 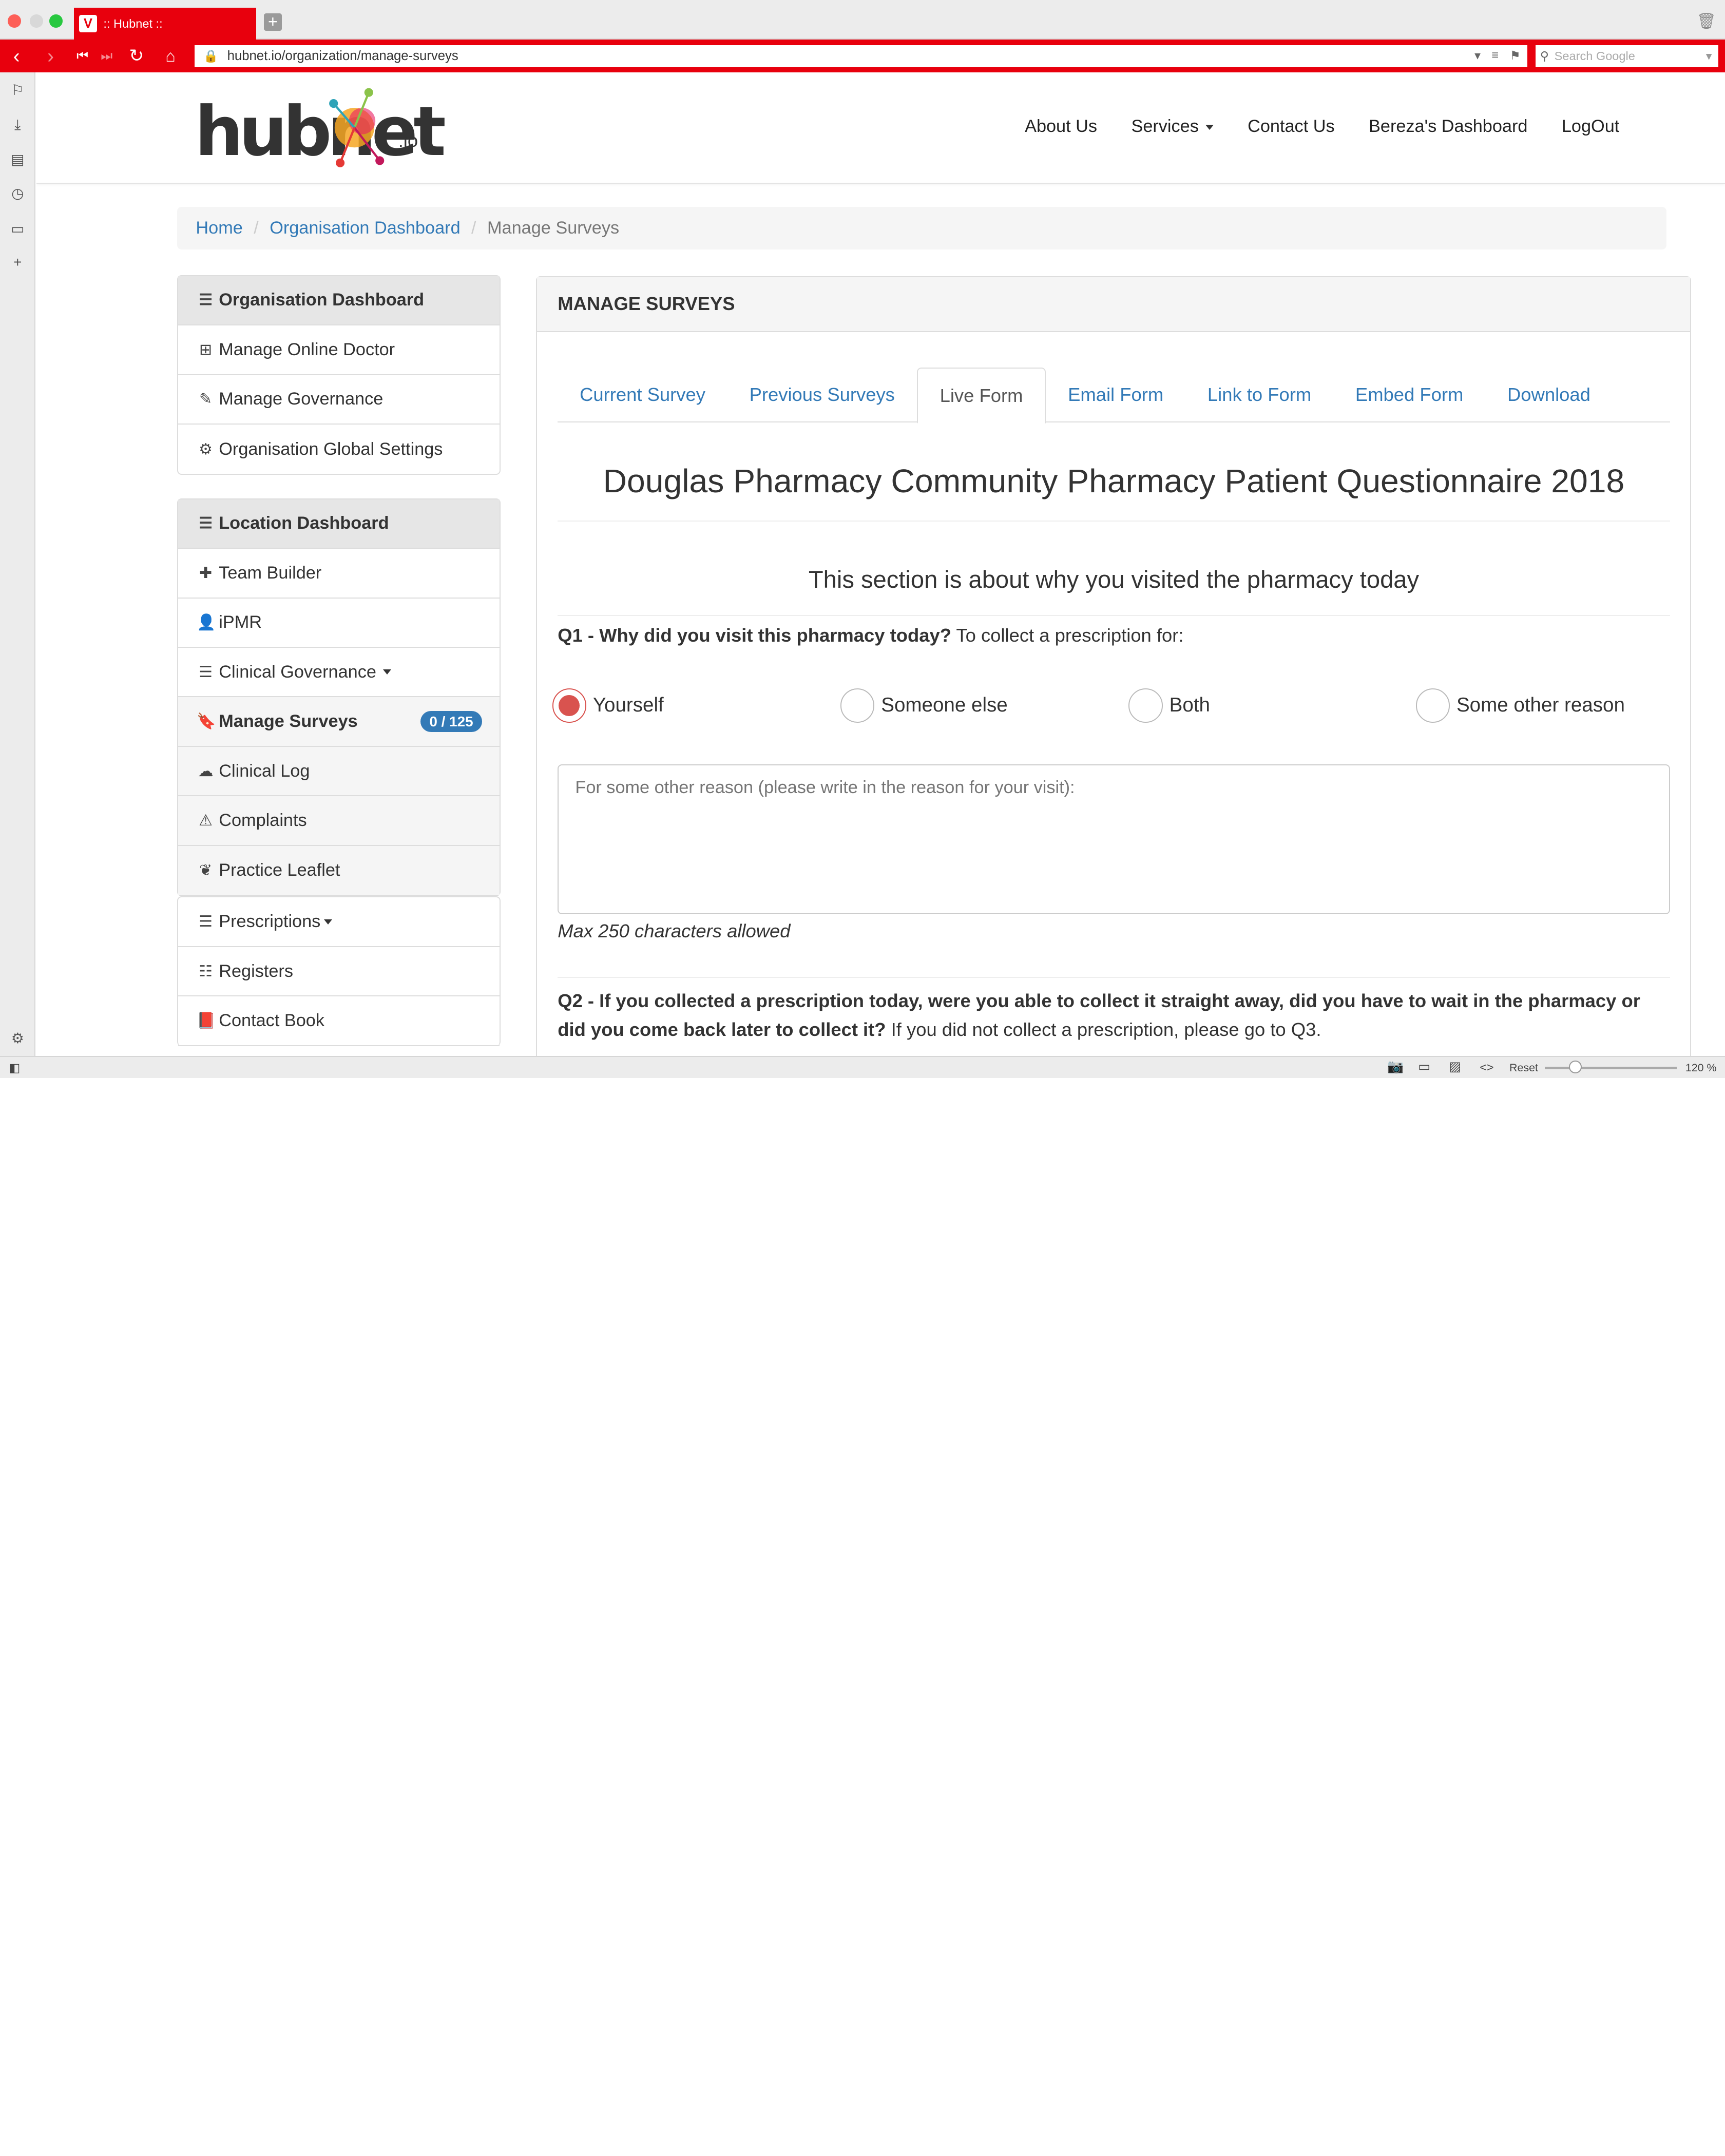 What do you see at coordinates (206, 1020) in the screenshot?
I see `book-icon: 📕` at bounding box center [206, 1020].